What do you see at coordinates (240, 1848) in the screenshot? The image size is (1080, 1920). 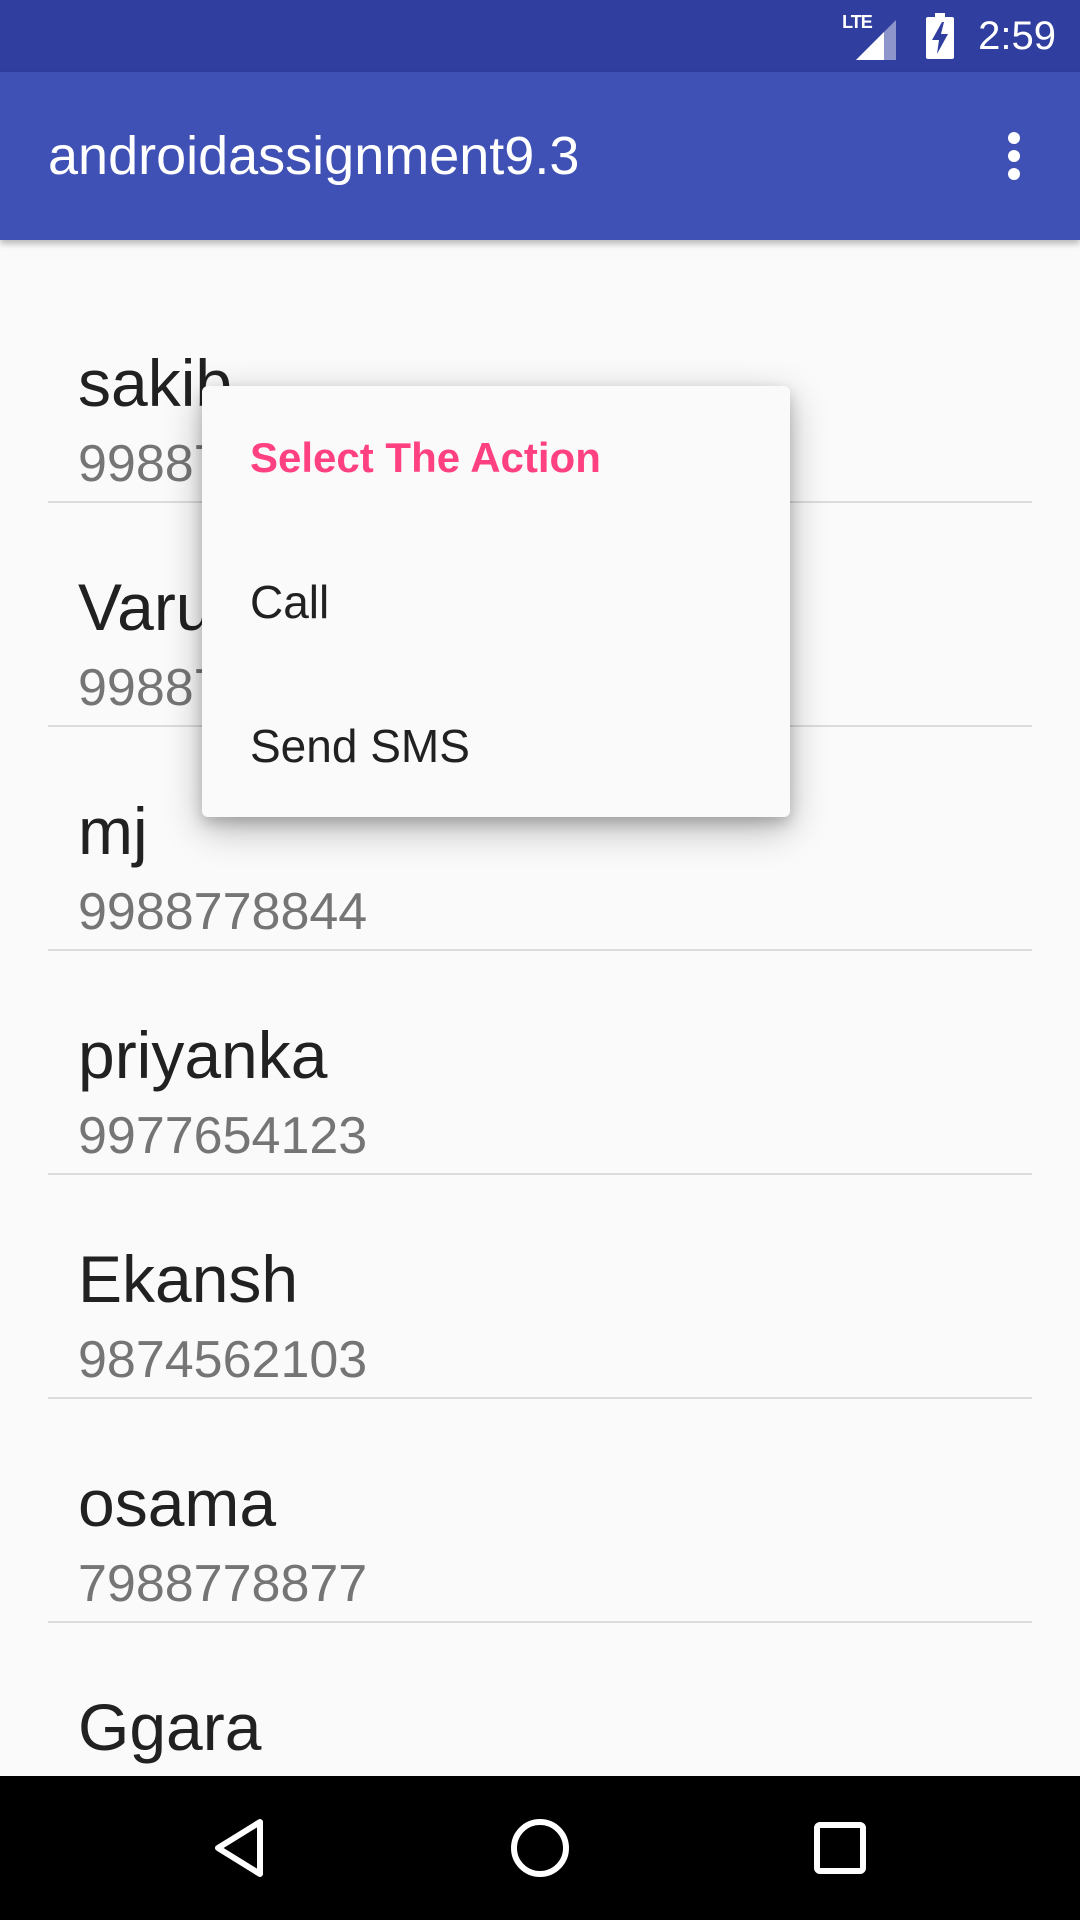 I see `back-icon` at bounding box center [240, 1848].